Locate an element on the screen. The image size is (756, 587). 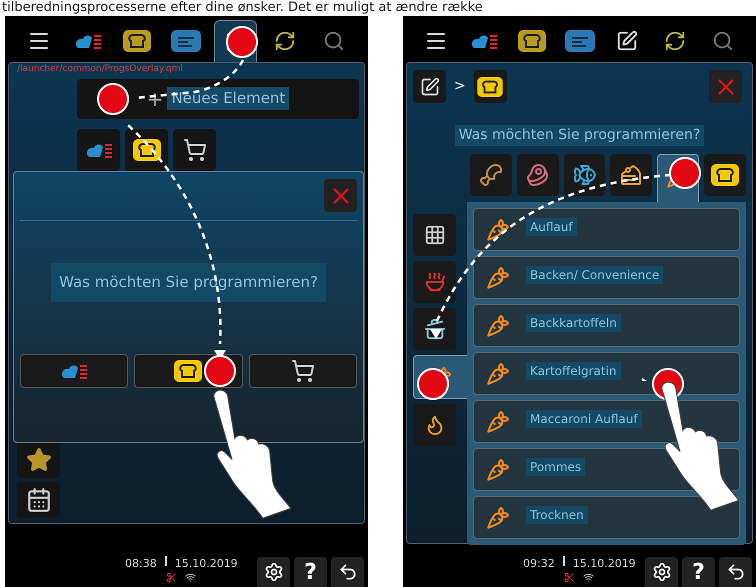
recipe-list-item: Auflauf is located at coordinates (606, 229).